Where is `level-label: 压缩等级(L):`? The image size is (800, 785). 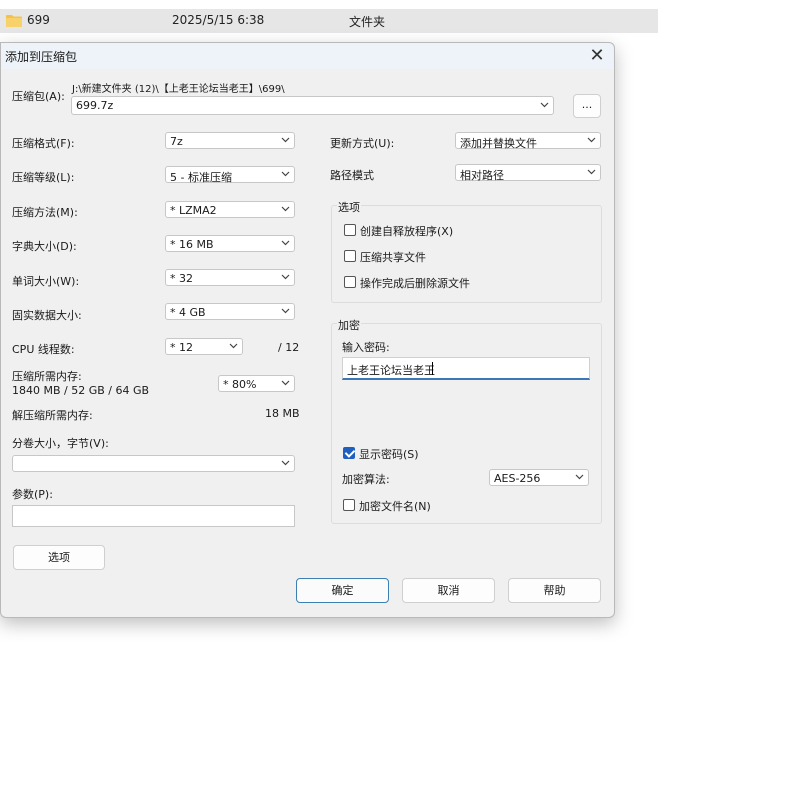 level-label: 压缩等级(L): is located at coordinates (43, 177).